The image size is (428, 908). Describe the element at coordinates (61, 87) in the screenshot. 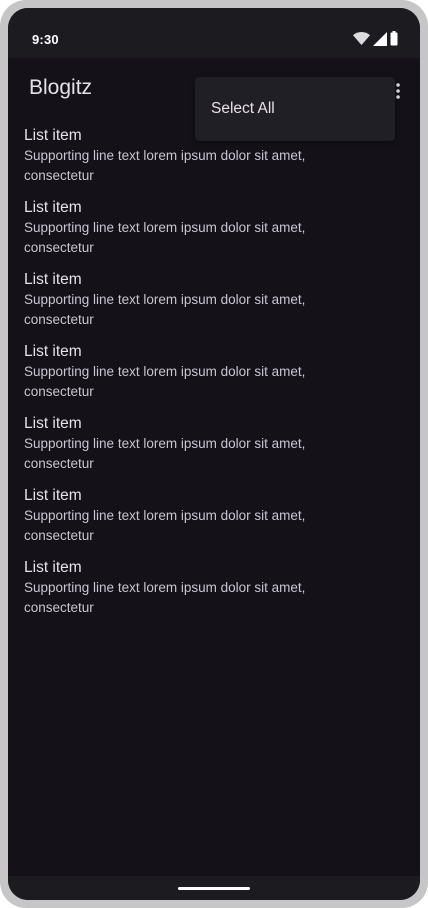

I see `app-title: Blogitz` at that location.